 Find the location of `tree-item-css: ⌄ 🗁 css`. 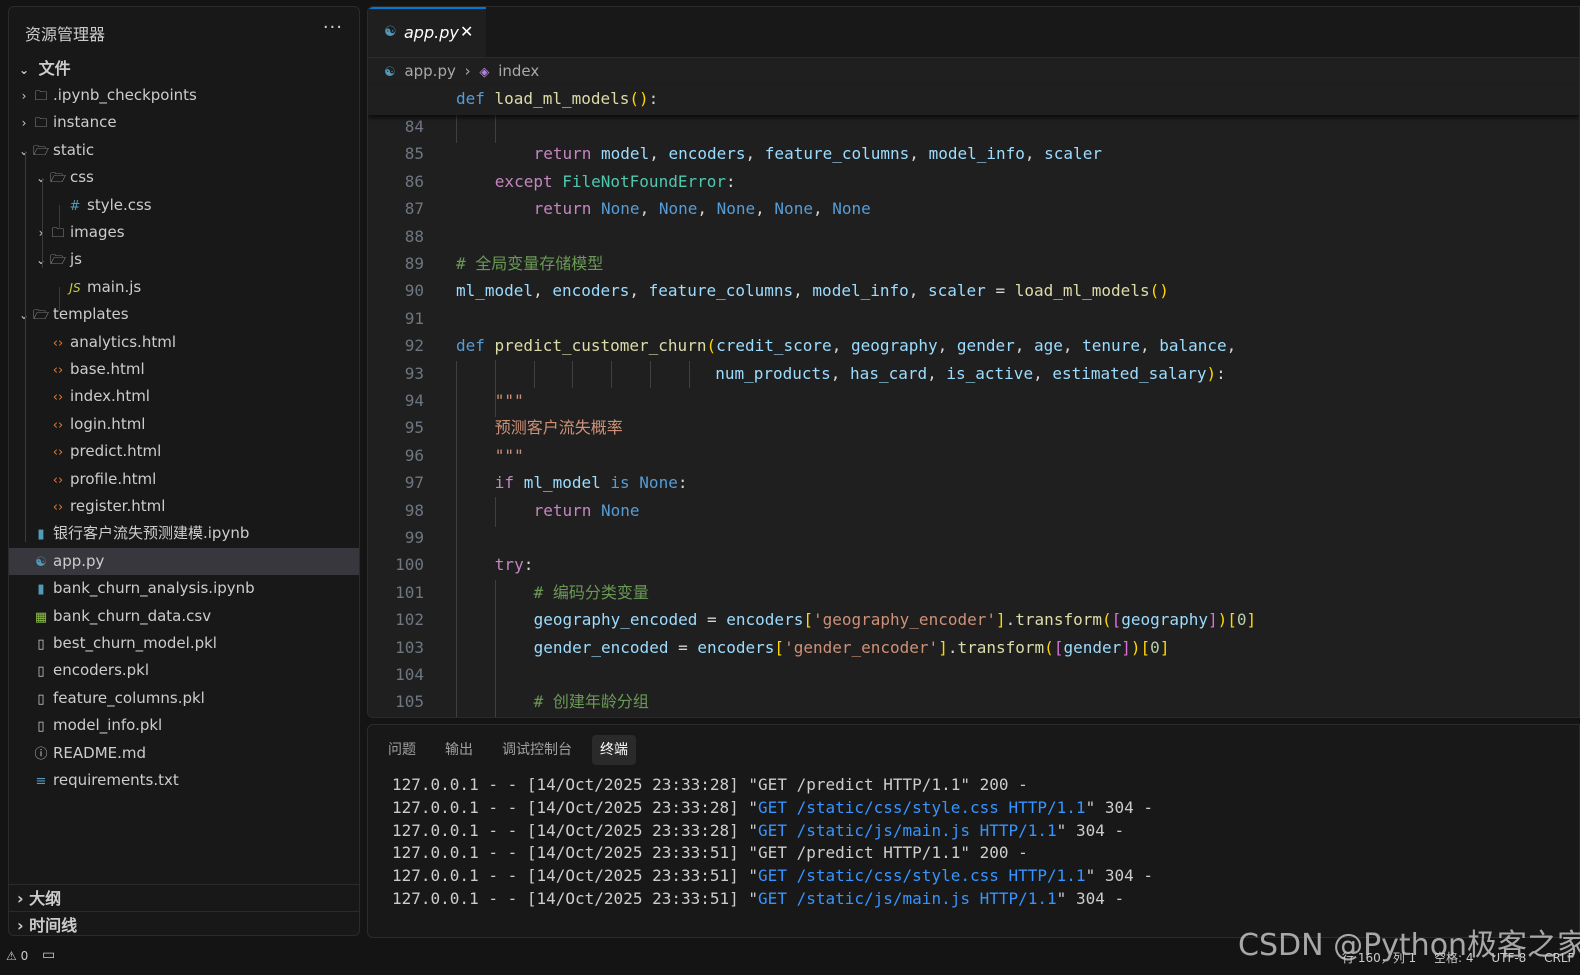

tree-item-css: ⌄ 🗁 css is located at coordinates (184, 177).